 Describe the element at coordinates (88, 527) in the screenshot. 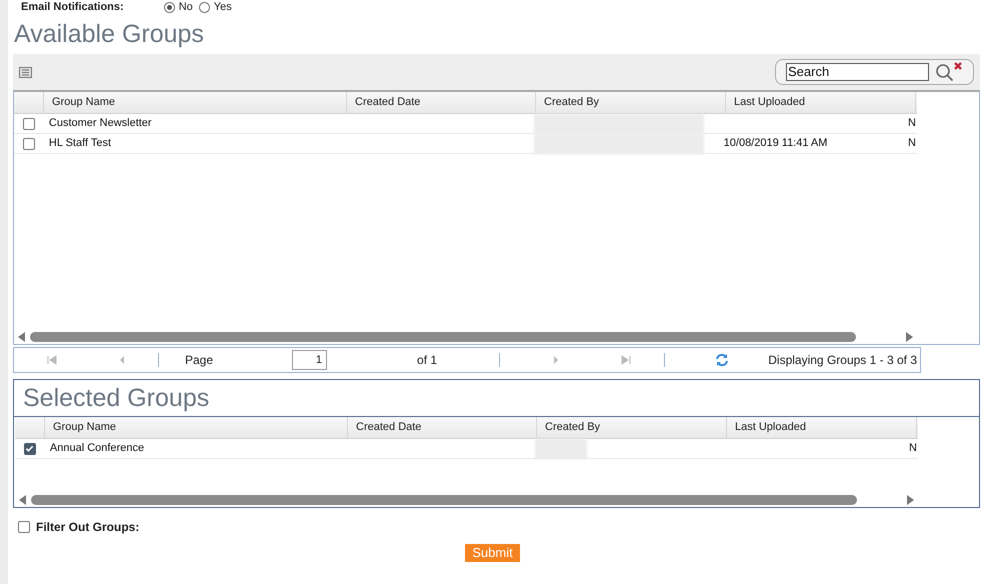

I see `checkbox-label: Filter Out Groups:` at that location.